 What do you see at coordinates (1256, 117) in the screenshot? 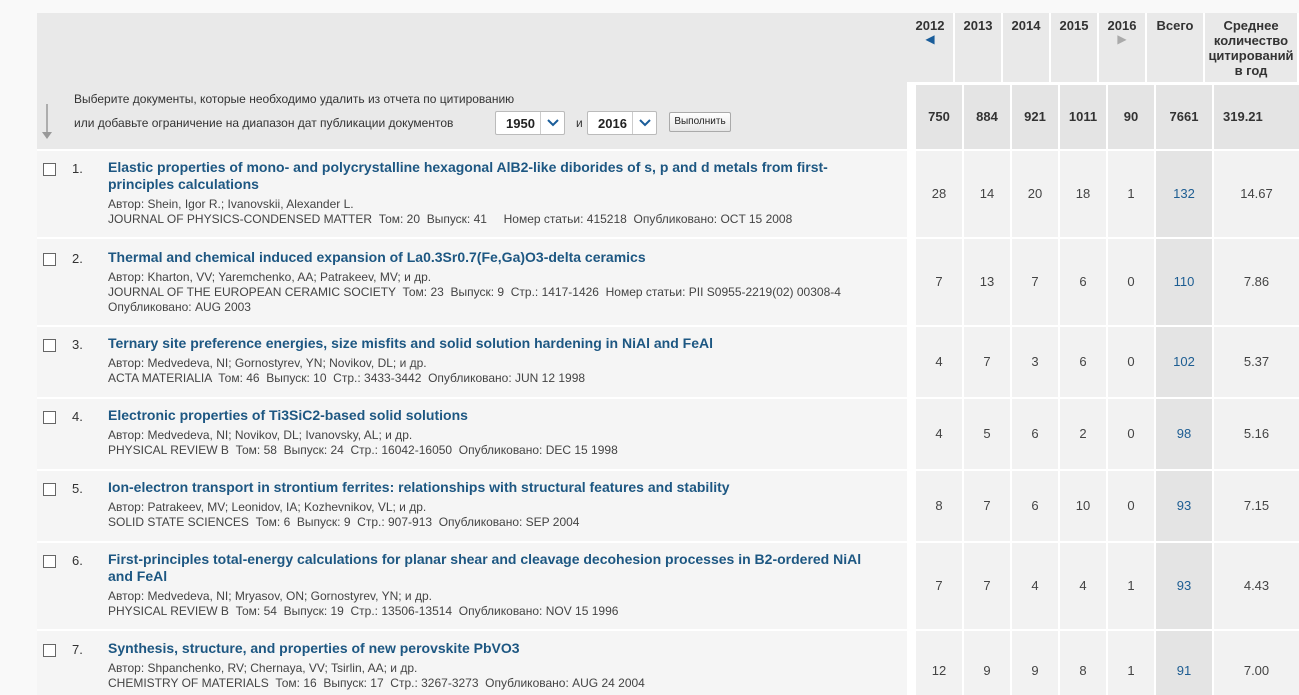
I see `total-average: 319.21` at bounding box center [1256, 117].